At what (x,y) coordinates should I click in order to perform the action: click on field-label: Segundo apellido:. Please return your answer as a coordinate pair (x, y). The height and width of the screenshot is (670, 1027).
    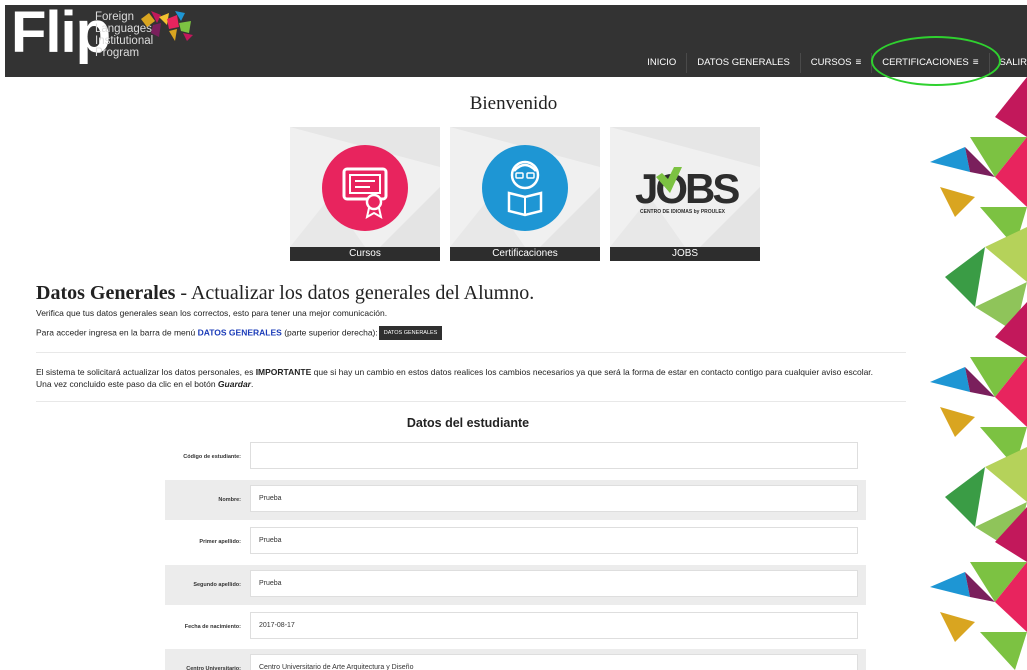
    Looking at the image, I should click on (217, 585).